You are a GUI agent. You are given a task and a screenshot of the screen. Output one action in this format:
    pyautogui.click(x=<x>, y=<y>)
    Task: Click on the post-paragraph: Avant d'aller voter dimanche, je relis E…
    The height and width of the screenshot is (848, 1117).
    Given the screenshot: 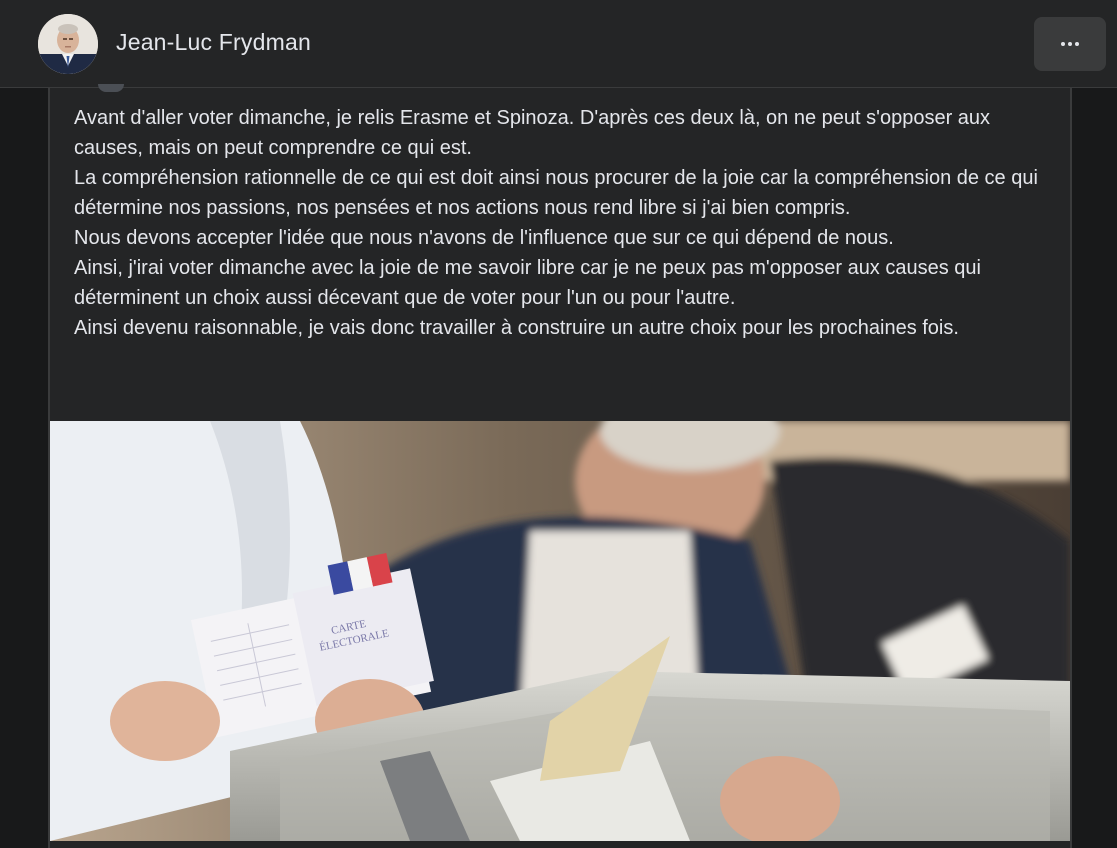 What is the action you would take?
    pyautogui.click(x=532, y=133)
    